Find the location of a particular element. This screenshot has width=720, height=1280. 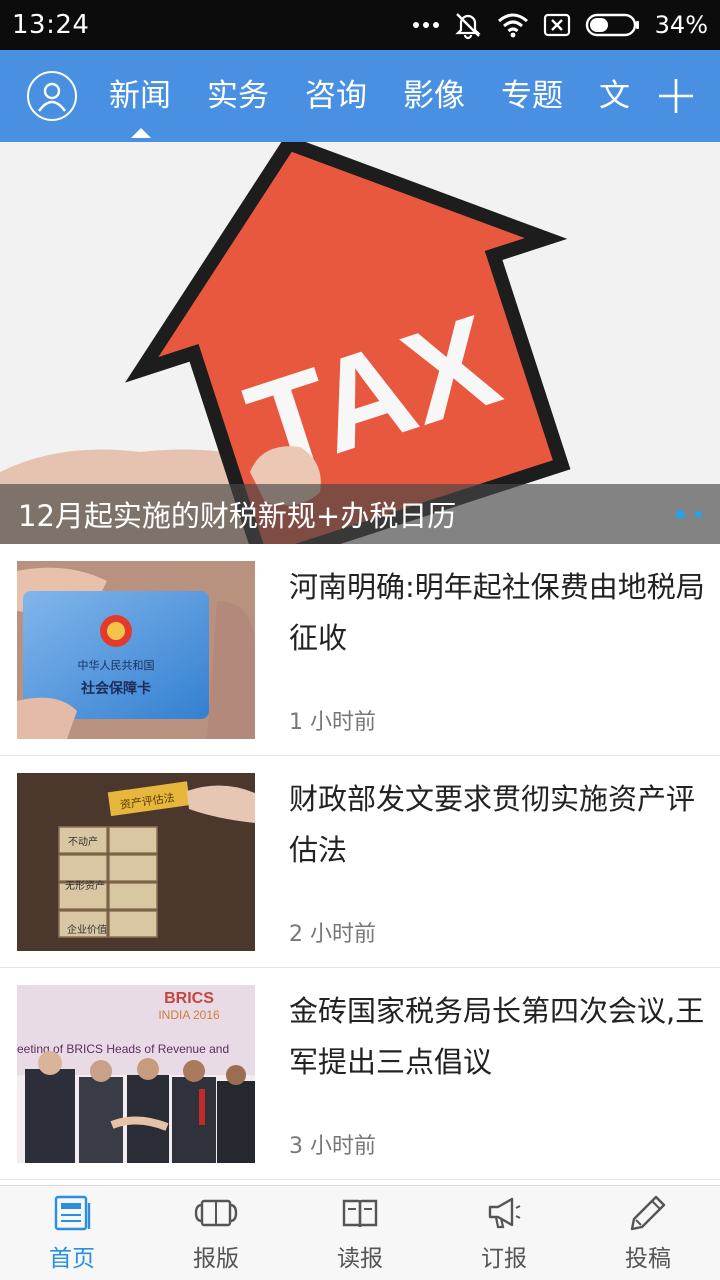

thumb-block-2: 无形资产 is located at coordinates (85, 885).